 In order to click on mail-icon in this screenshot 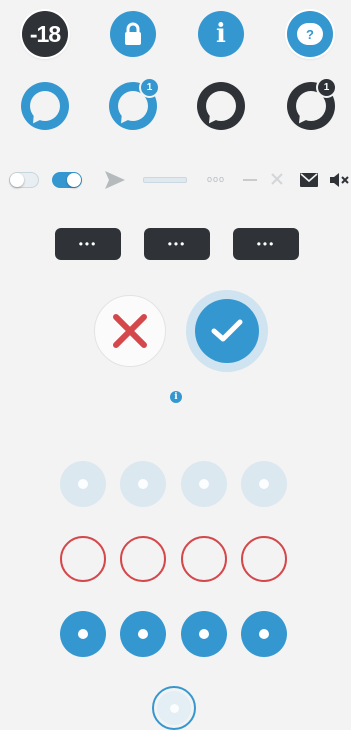, I will do `click(309, 180)`.